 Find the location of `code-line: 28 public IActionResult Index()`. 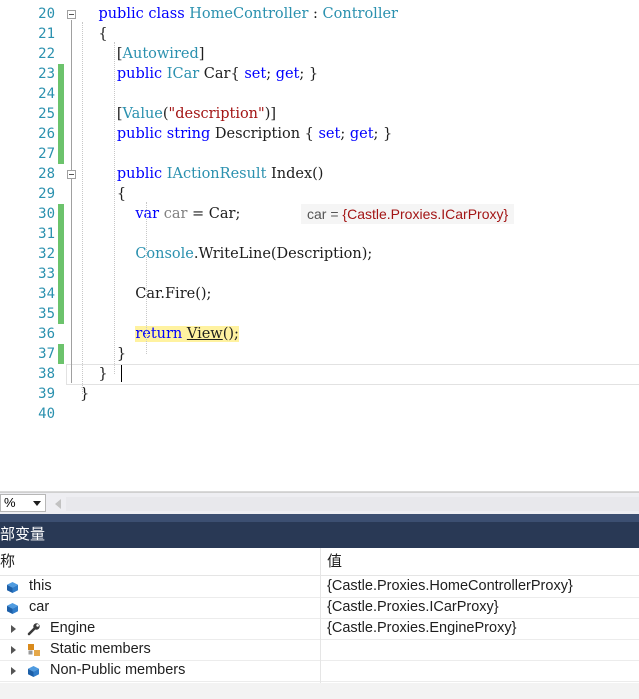

code-line: 28 public IActionResult Index() is located at coordinates (319, 174).